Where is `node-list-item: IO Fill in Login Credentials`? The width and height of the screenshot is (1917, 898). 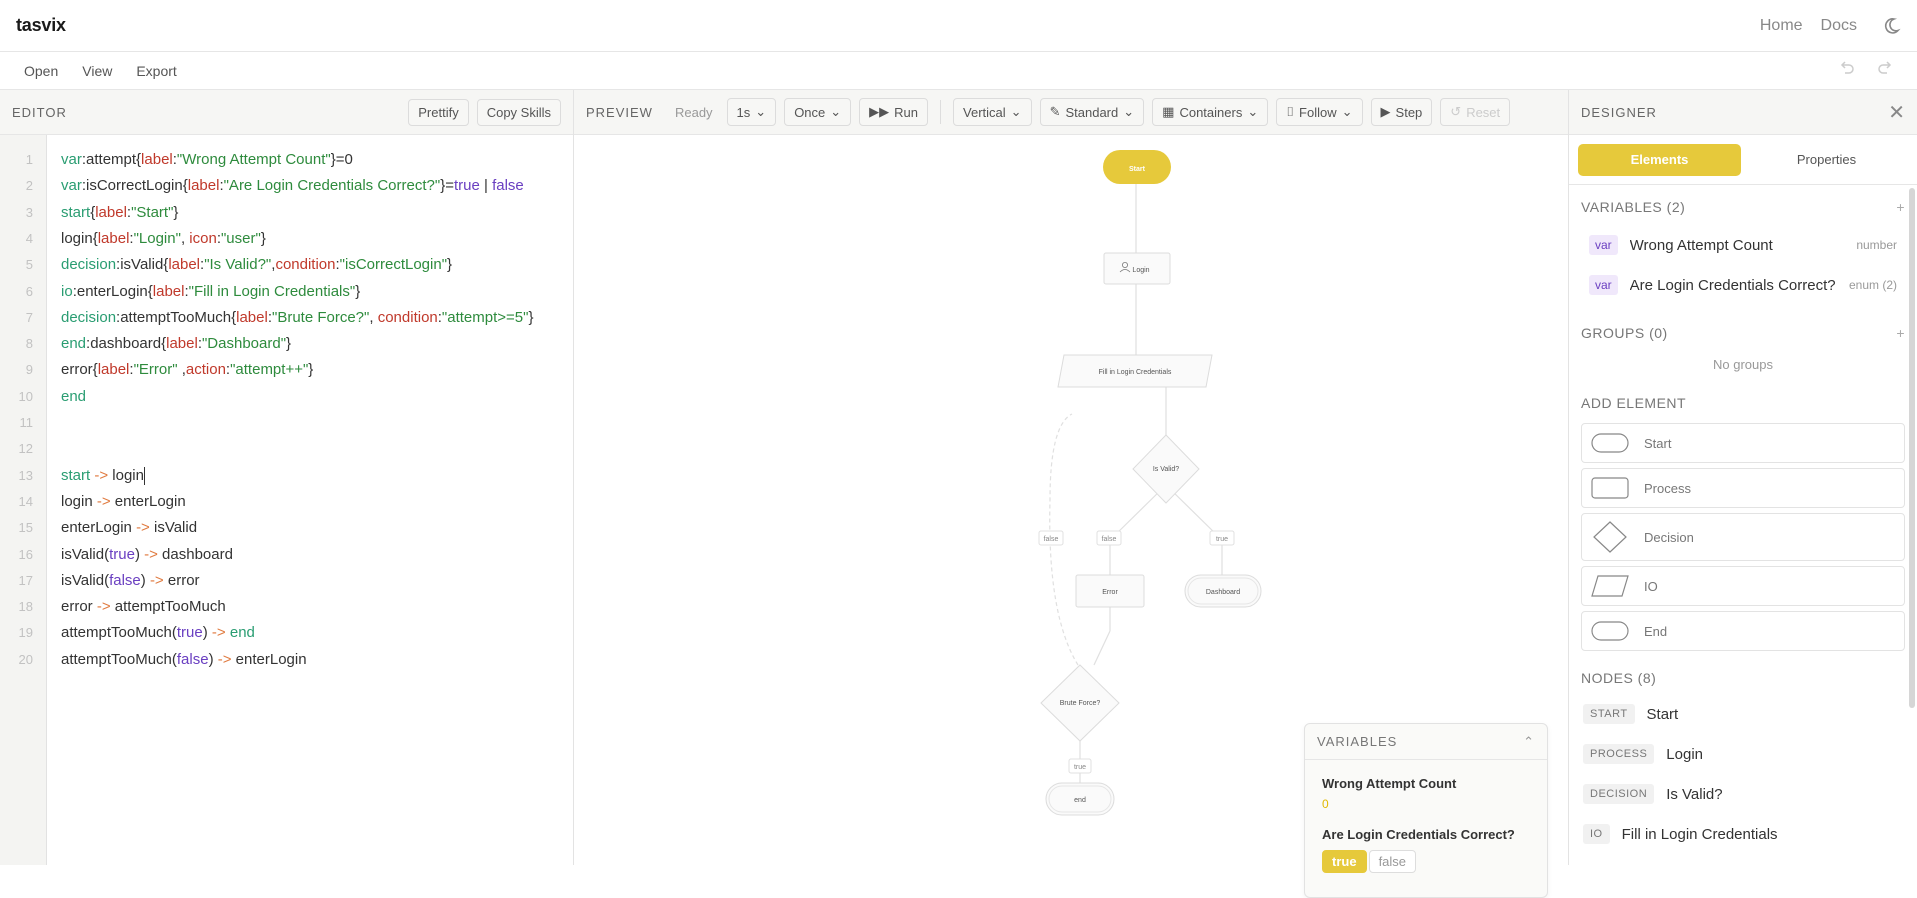 node-list-item: IO Fill in Login Credentials is located at coordinates (1743, 834).